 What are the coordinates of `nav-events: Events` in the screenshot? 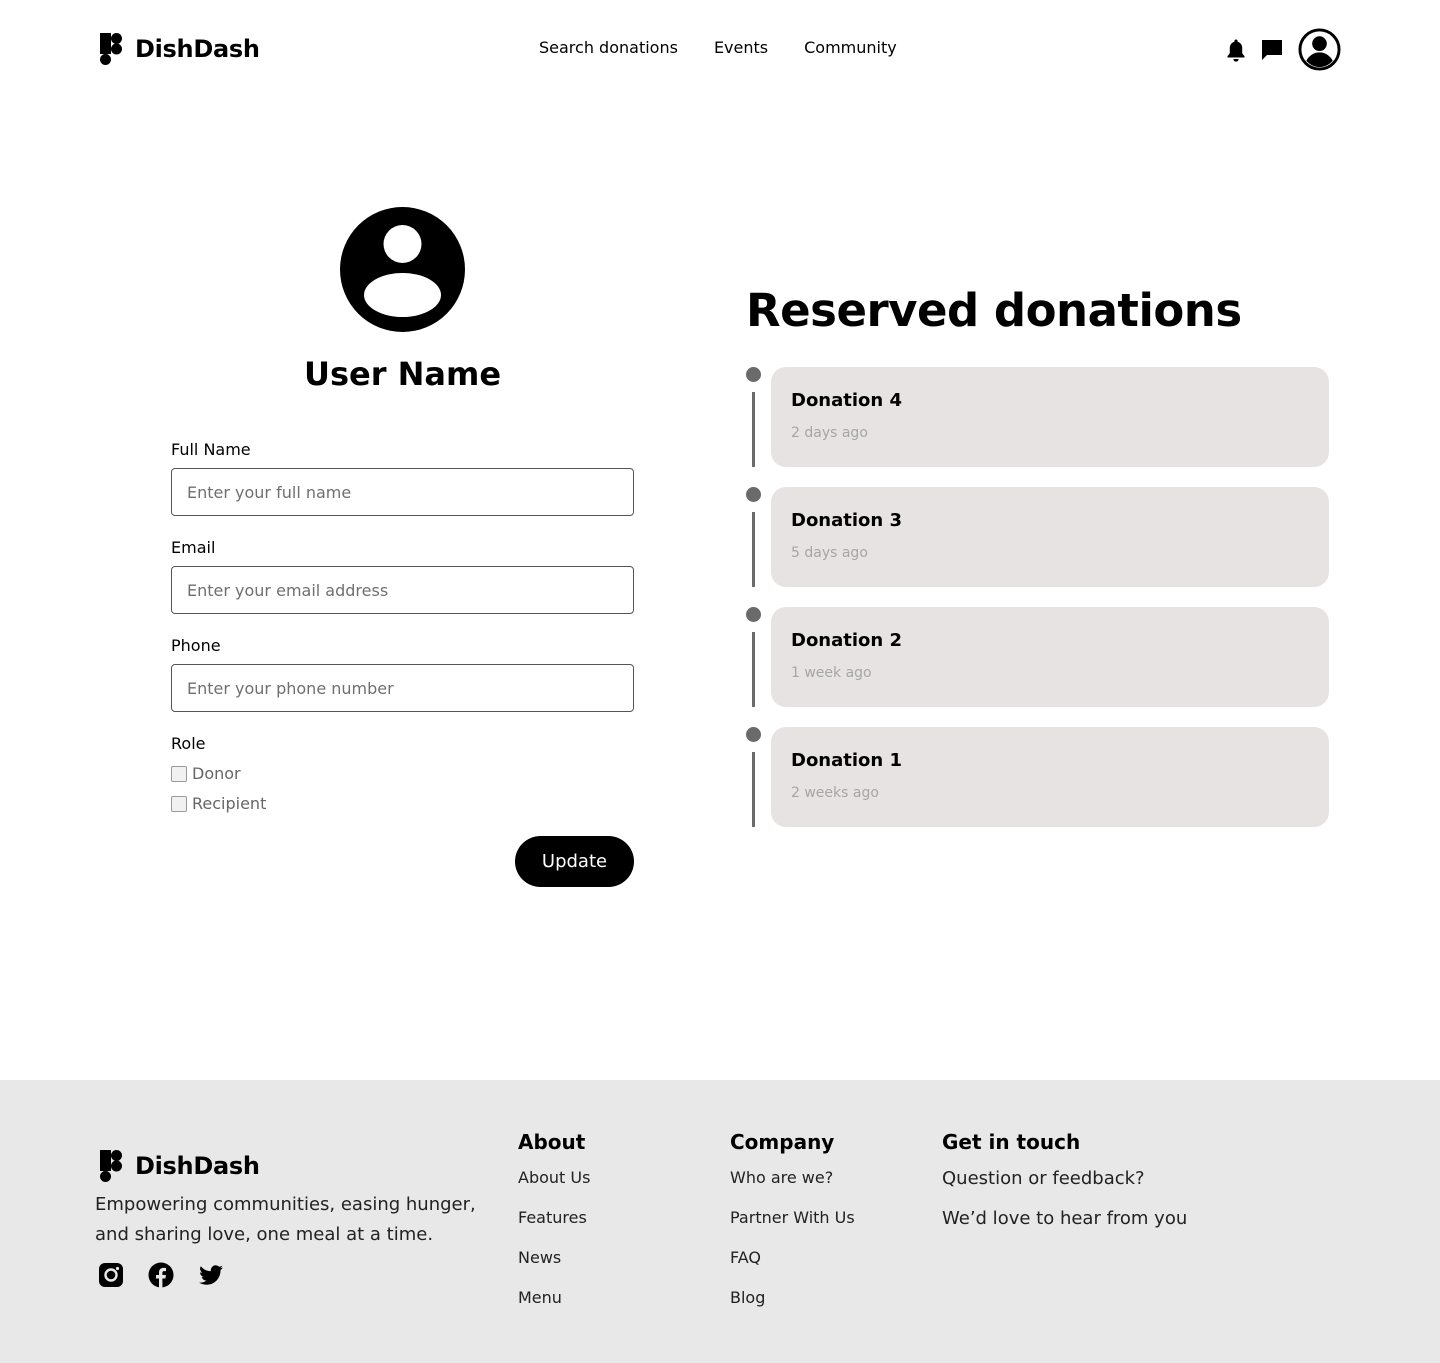 It's located at (741, 47).